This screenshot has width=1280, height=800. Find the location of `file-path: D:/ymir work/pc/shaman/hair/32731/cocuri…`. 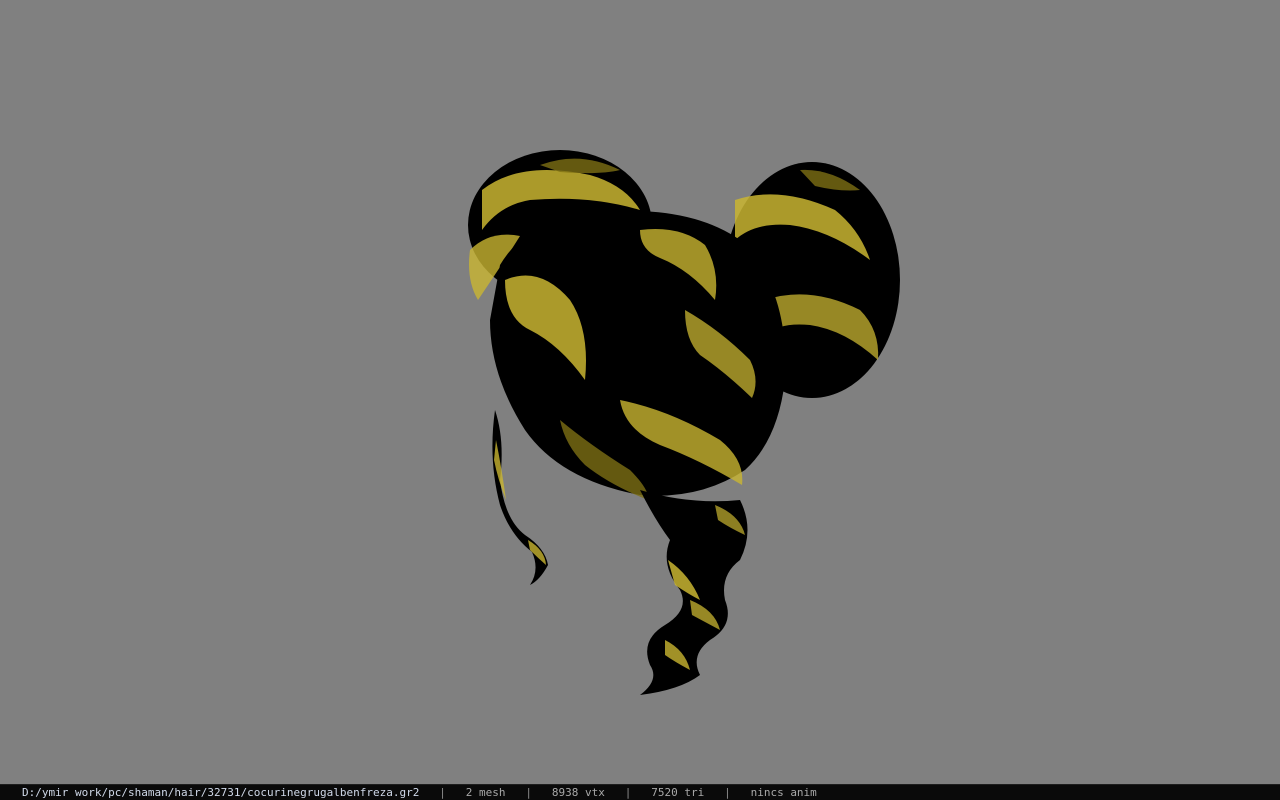

file-path: D:/ymir work/pc/shaman/hair/32731/cocuri… is located at coordinates (221, 792).